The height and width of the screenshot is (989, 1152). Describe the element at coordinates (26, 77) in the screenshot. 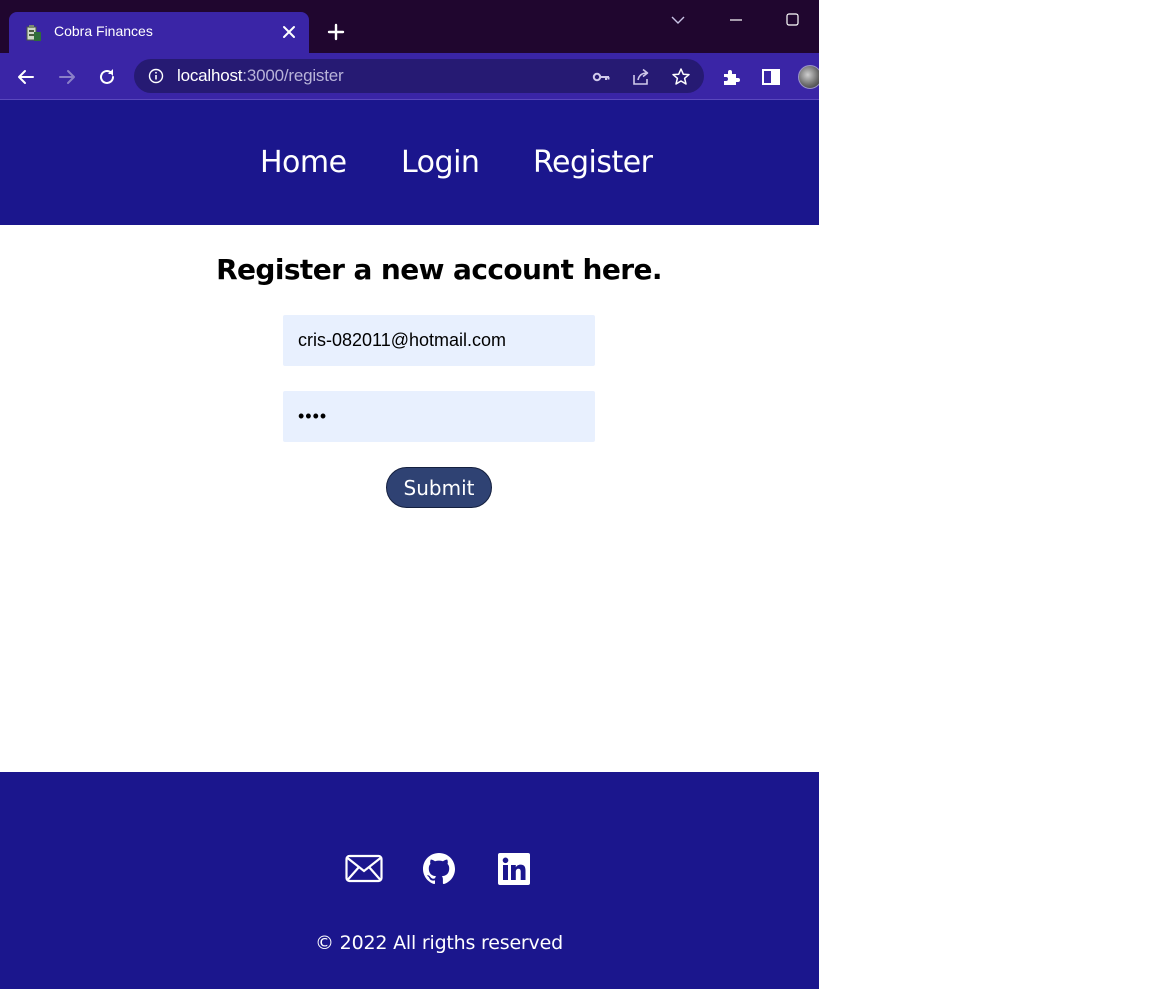

I see `back-arrow-icon` at that location.